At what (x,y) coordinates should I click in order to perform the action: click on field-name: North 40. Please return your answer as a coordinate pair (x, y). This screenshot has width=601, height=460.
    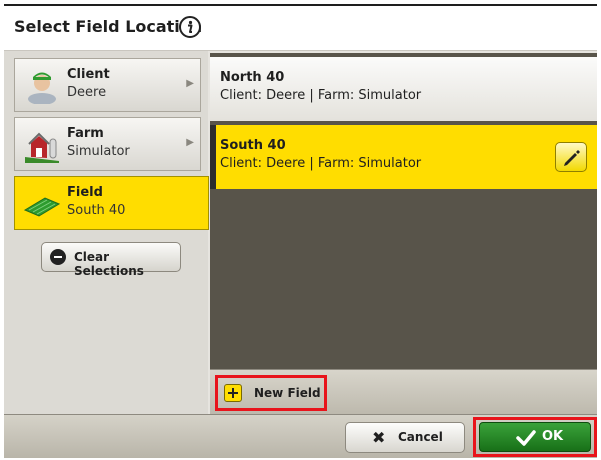
    Looking at the image, I should click on (252, 77).